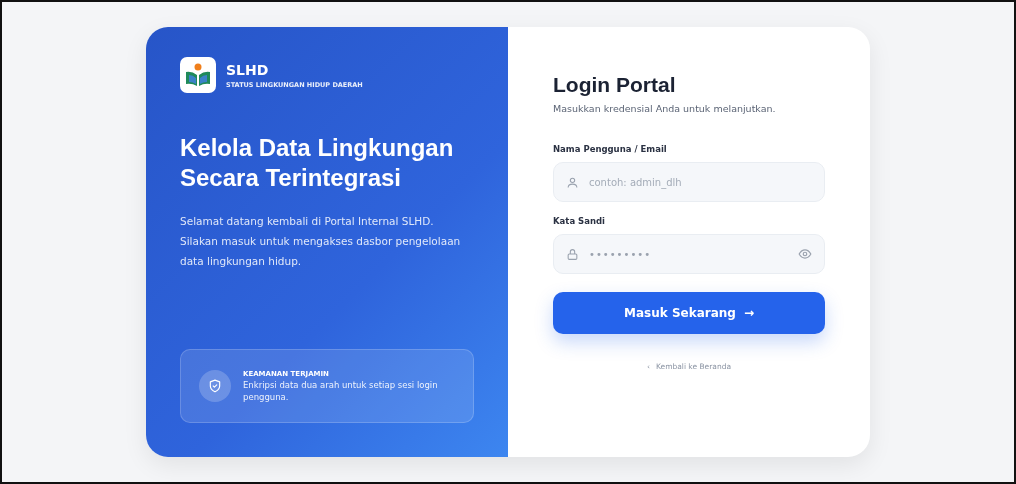 This screenshot has height=484, width=1016. What do you see at coordinates (321, 241) in the screenshot?
I see `hero-description: Selamat datang kembali di Portal Internal SLHD. Silakan masuk untuk mengakses dasbor pengelolaan data lingkungan hidup.` at bounding box center [321, 241].